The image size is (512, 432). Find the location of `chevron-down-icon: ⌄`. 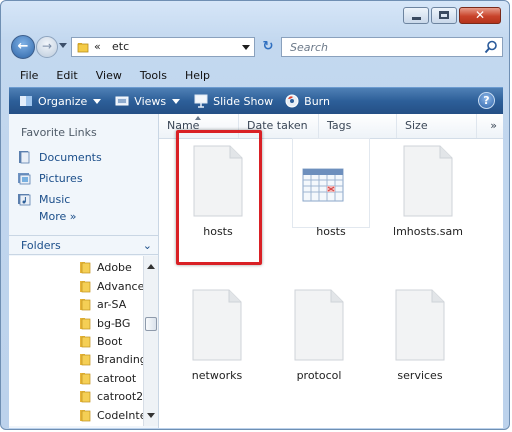

chevron-down-icon: ⌄ is located at coordinates (147, 245).